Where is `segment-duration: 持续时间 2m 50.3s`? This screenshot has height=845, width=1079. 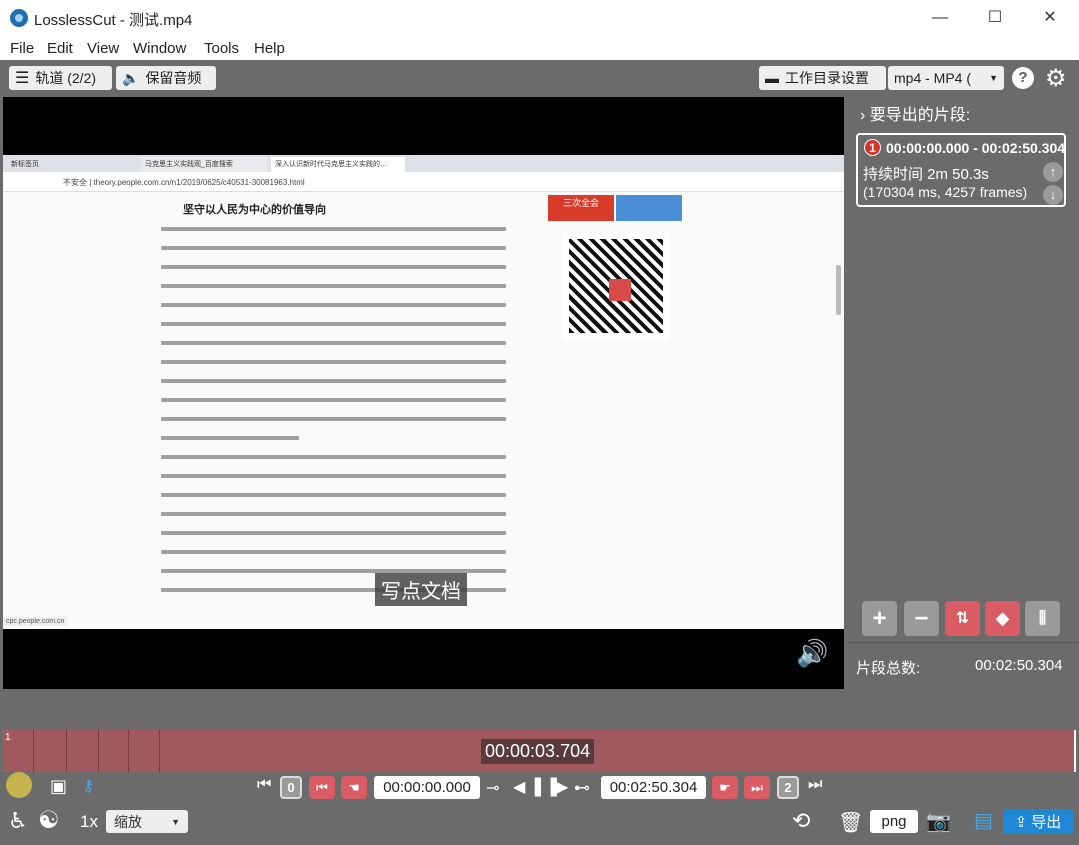 segment-duration: 持续时间 2m 50.3s is located at coordinates (926, 174).